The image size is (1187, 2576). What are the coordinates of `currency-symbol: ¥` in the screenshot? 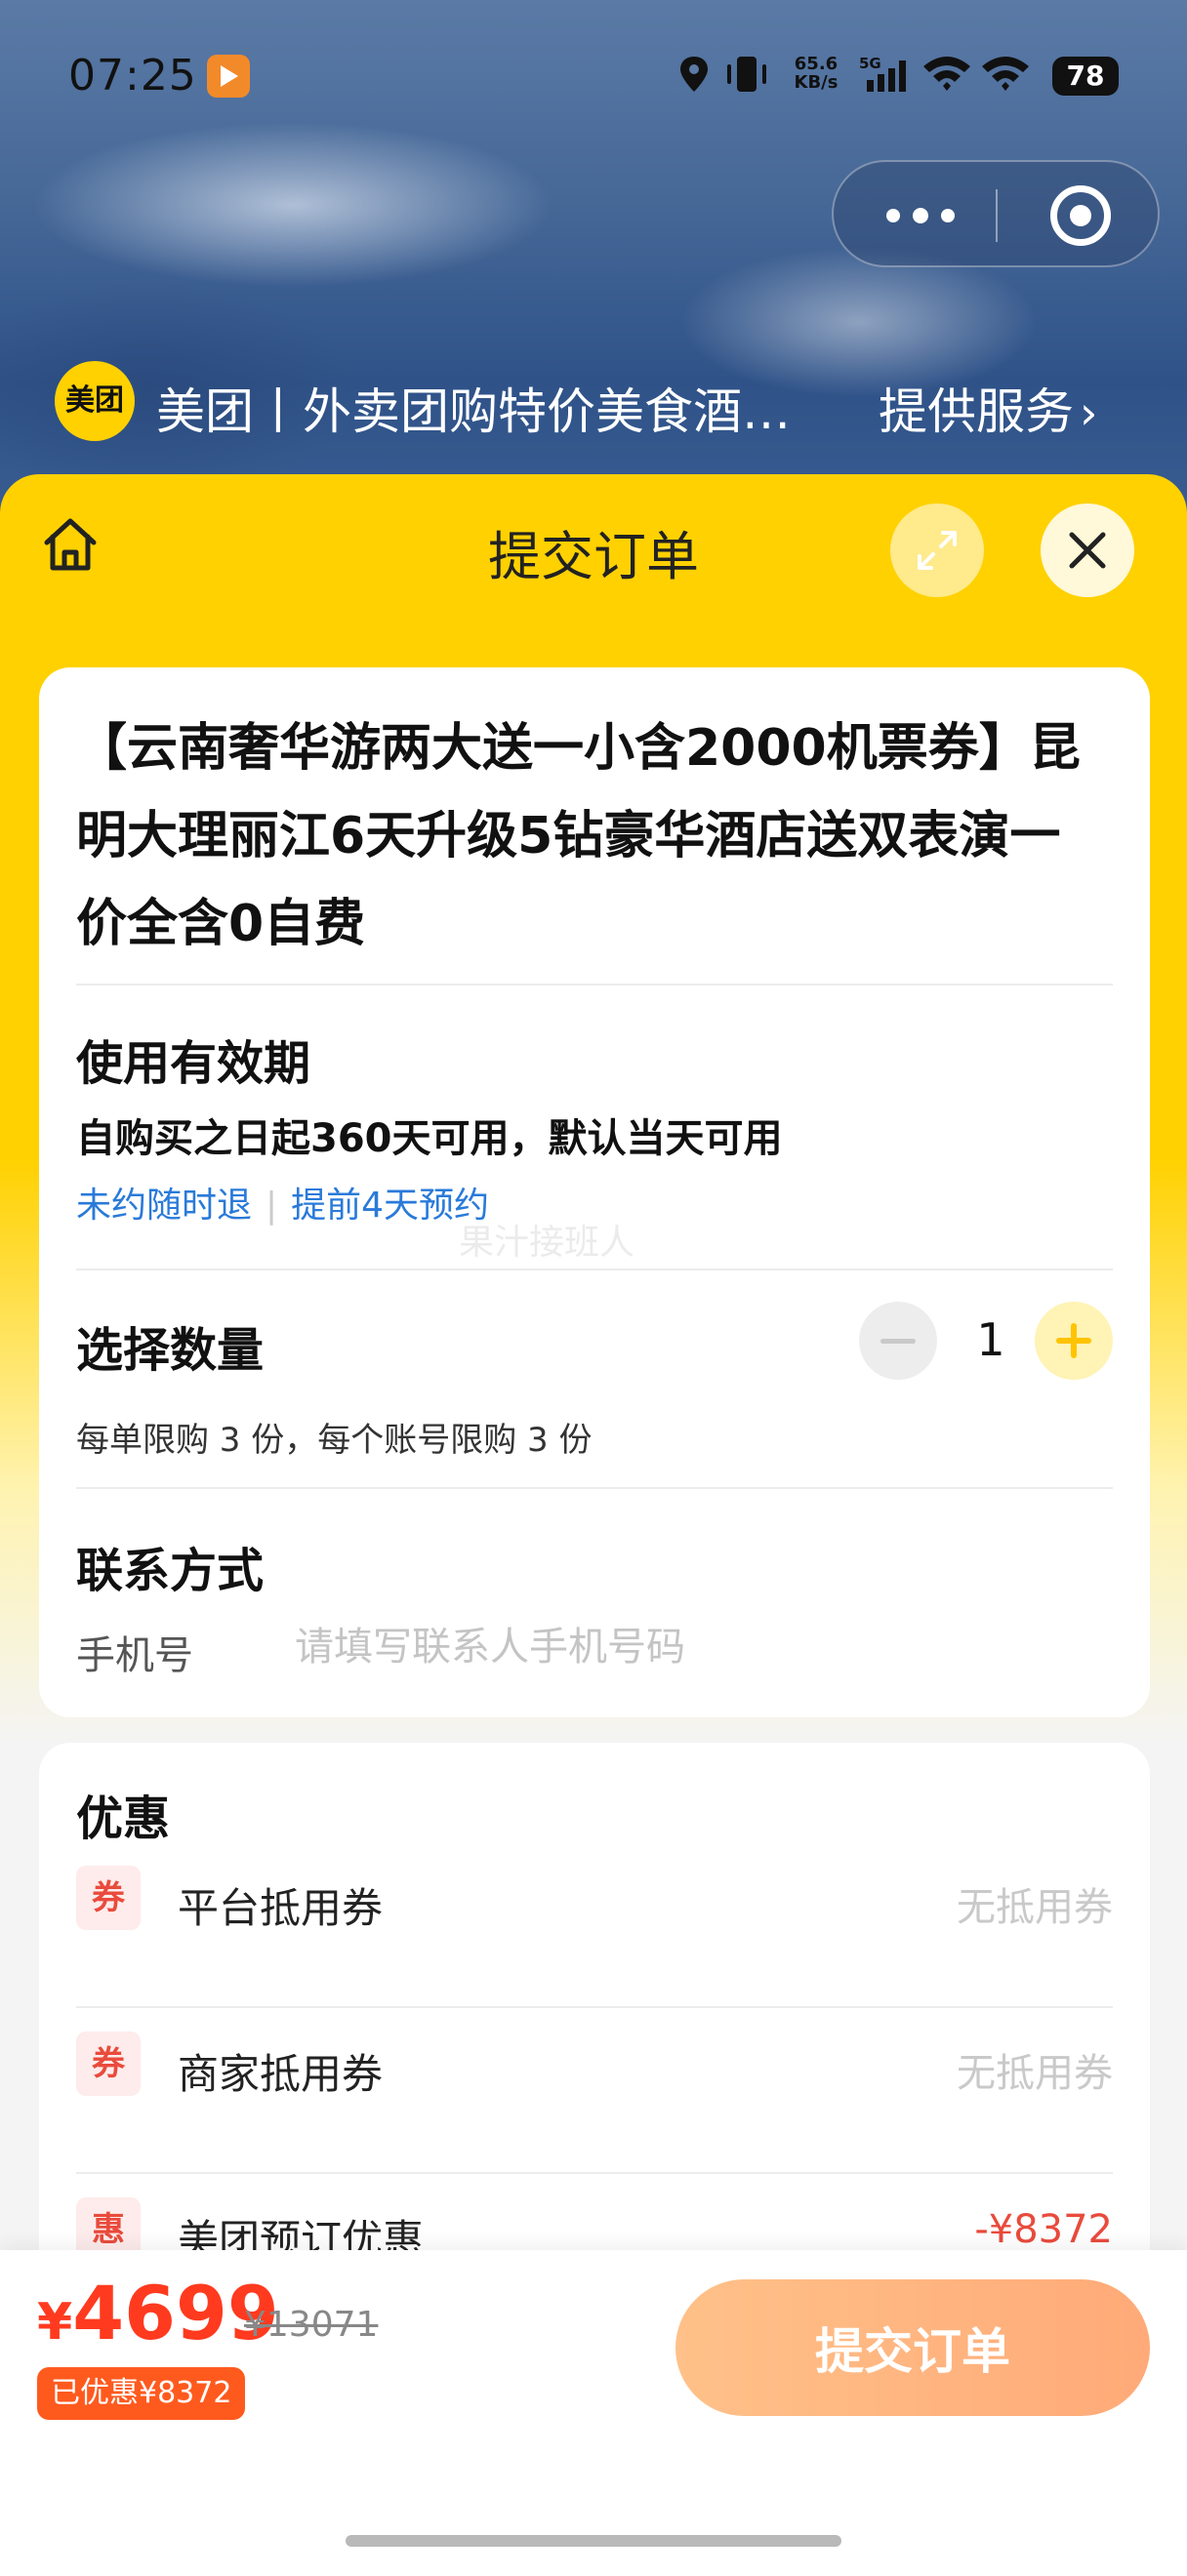 It's located at (55, 2322).